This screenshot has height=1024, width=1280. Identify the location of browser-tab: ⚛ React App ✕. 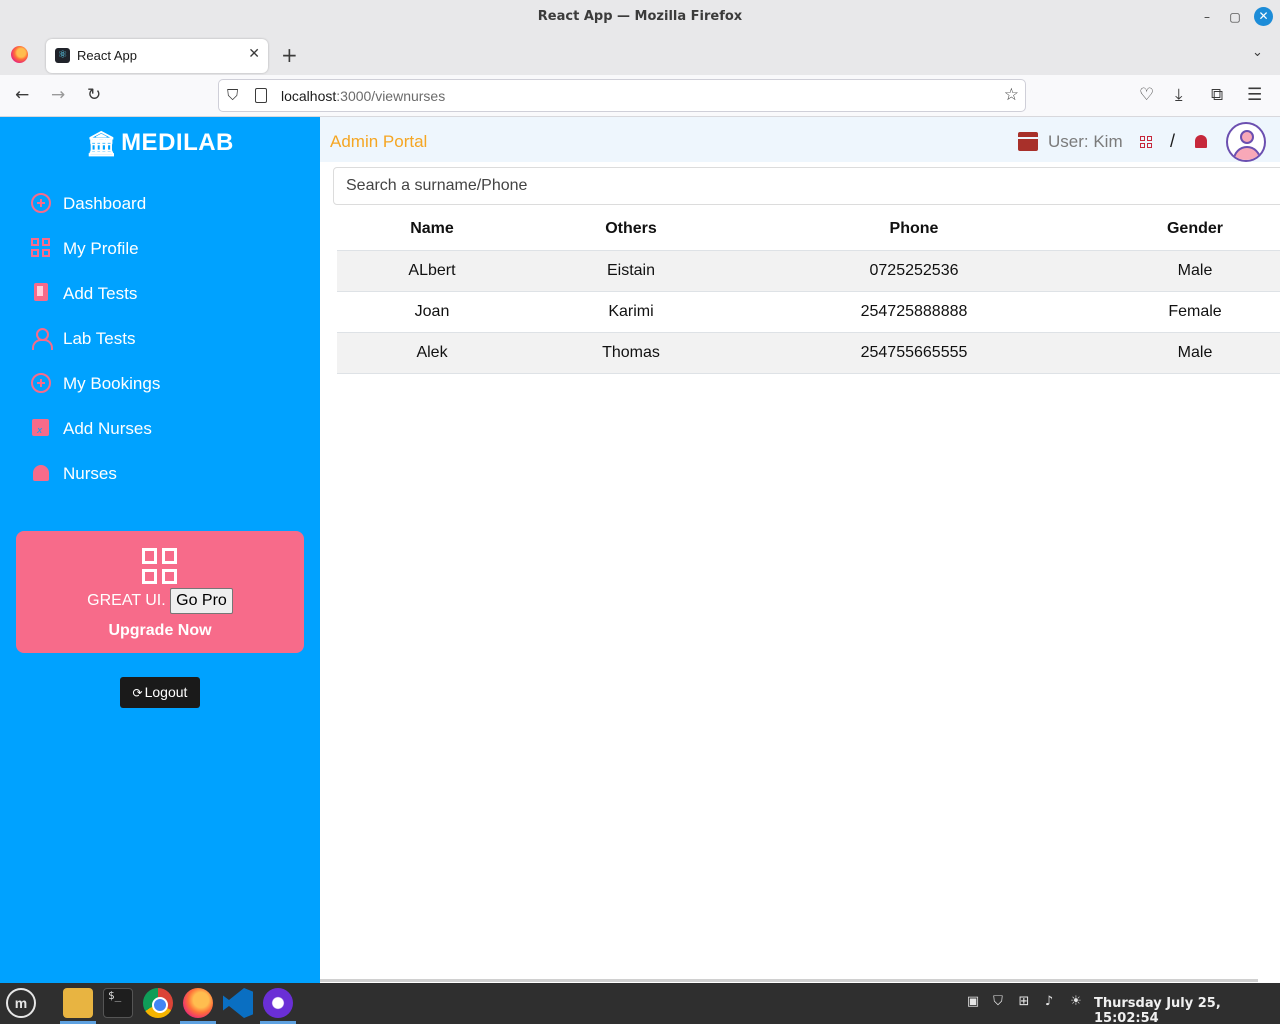
(157, 56).